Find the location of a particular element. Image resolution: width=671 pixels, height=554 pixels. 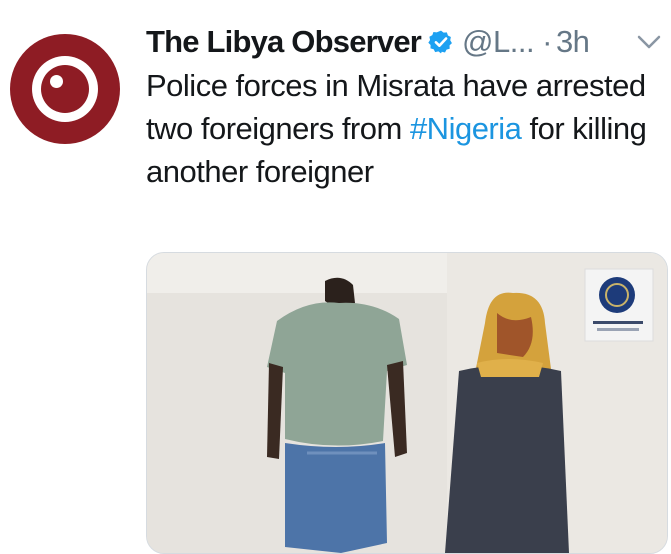

verified-badge-icon is located at coordinates (440, 42).